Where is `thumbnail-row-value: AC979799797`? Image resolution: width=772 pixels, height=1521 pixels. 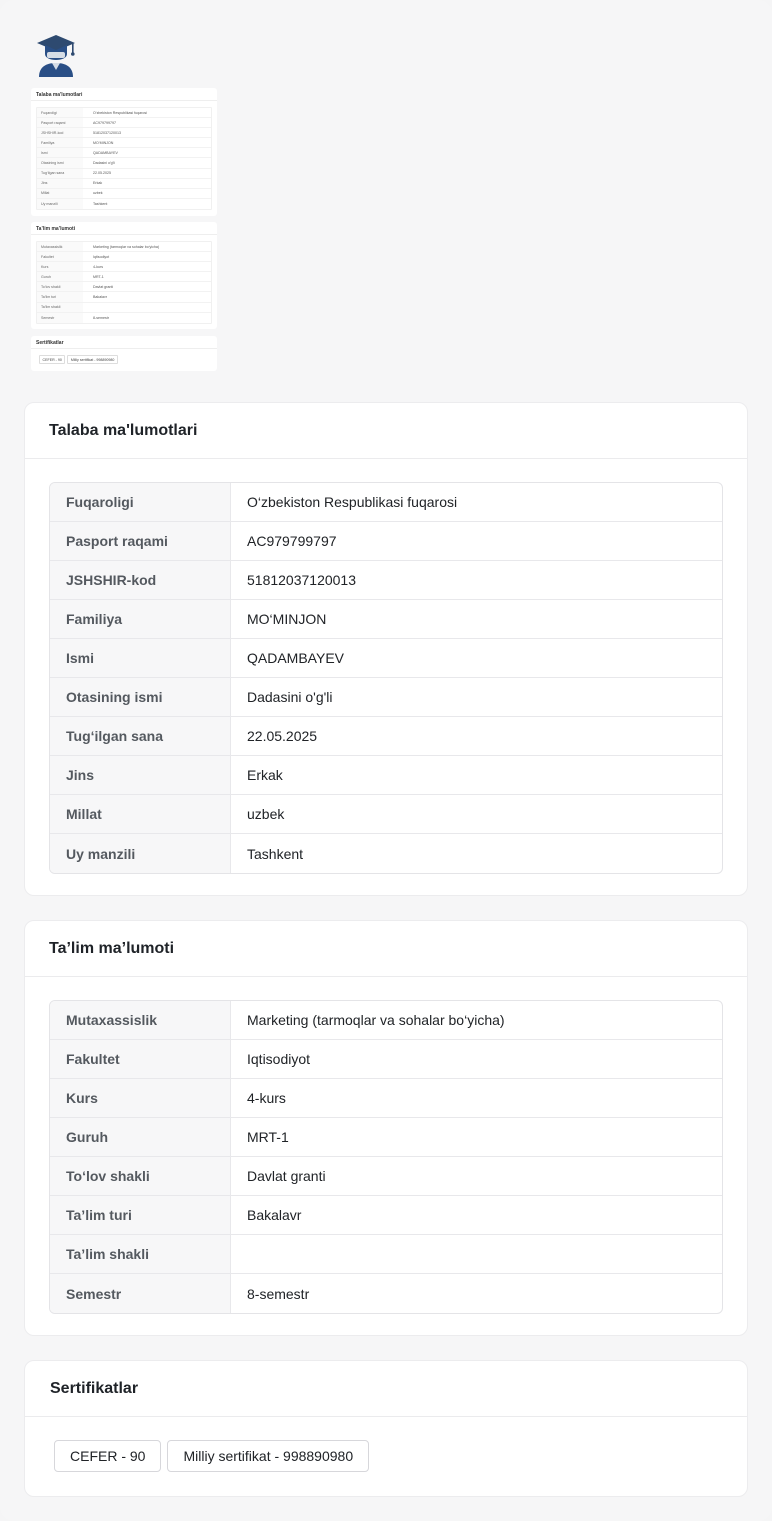
thumbnail-row-value: AC979799797 is located at coordinates (104, 122).